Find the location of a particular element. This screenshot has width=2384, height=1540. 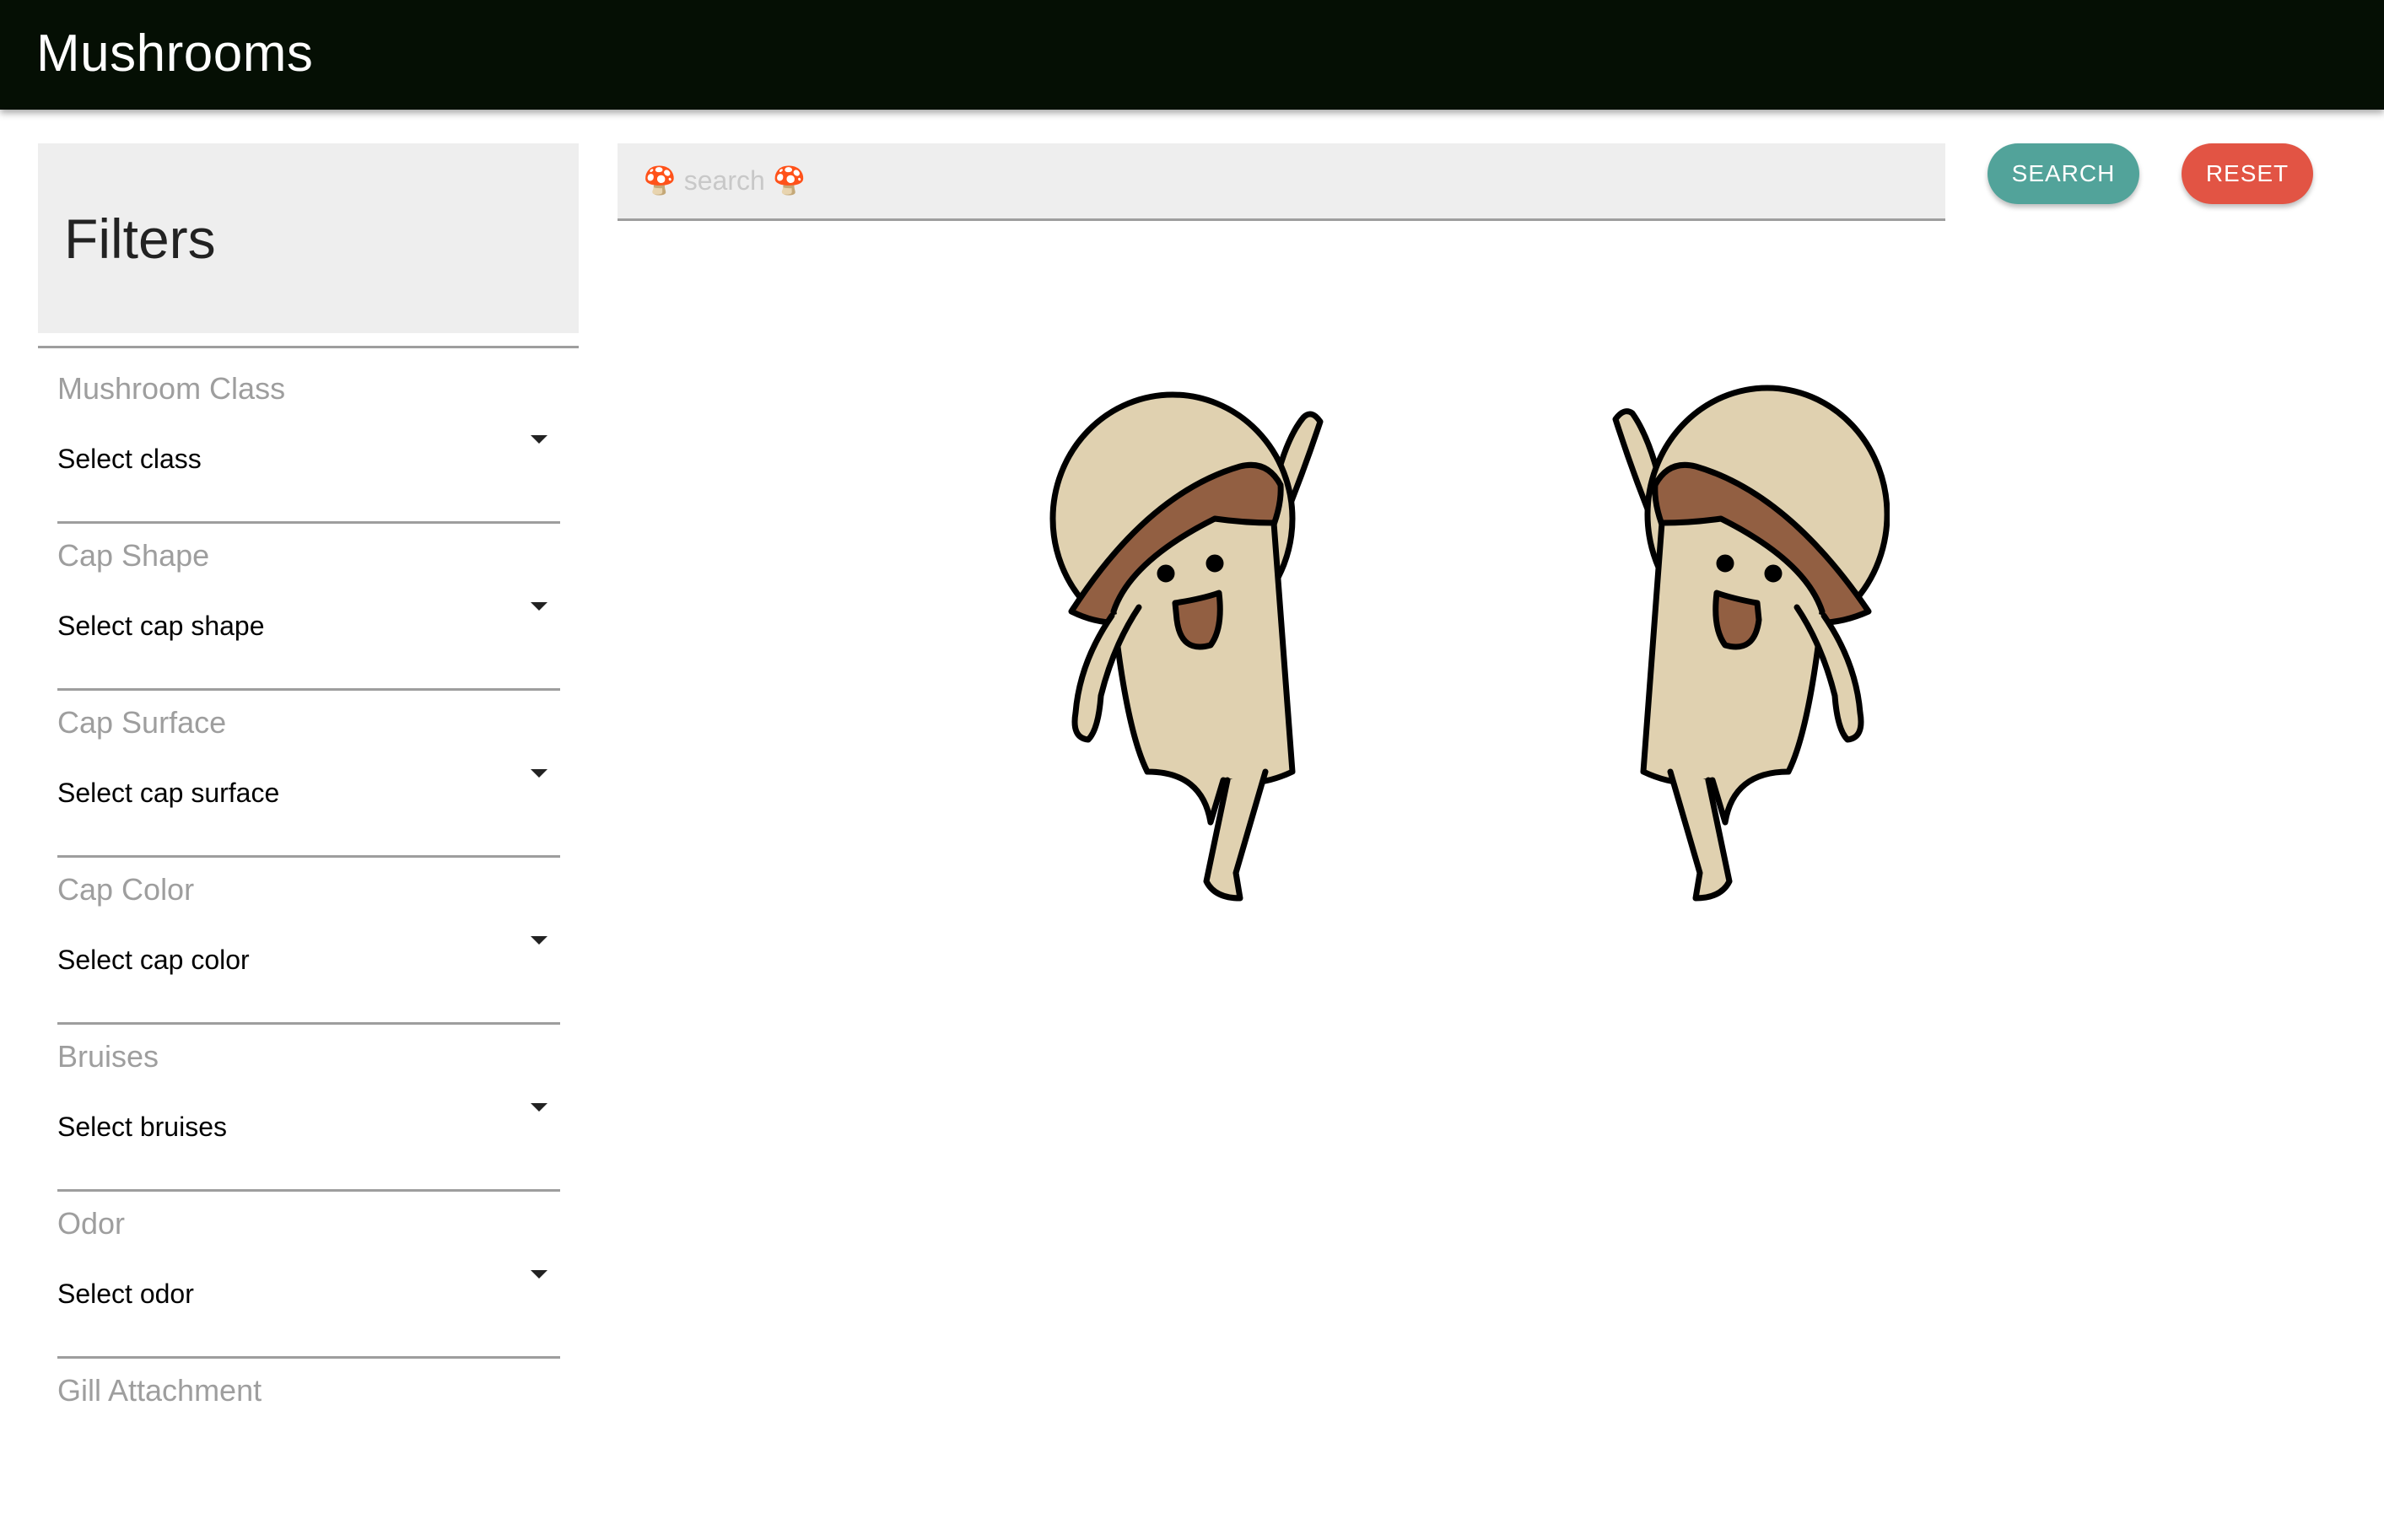

filter-cap-surface: Cap Surface Select cap surface is located at coordinates (308, 789).